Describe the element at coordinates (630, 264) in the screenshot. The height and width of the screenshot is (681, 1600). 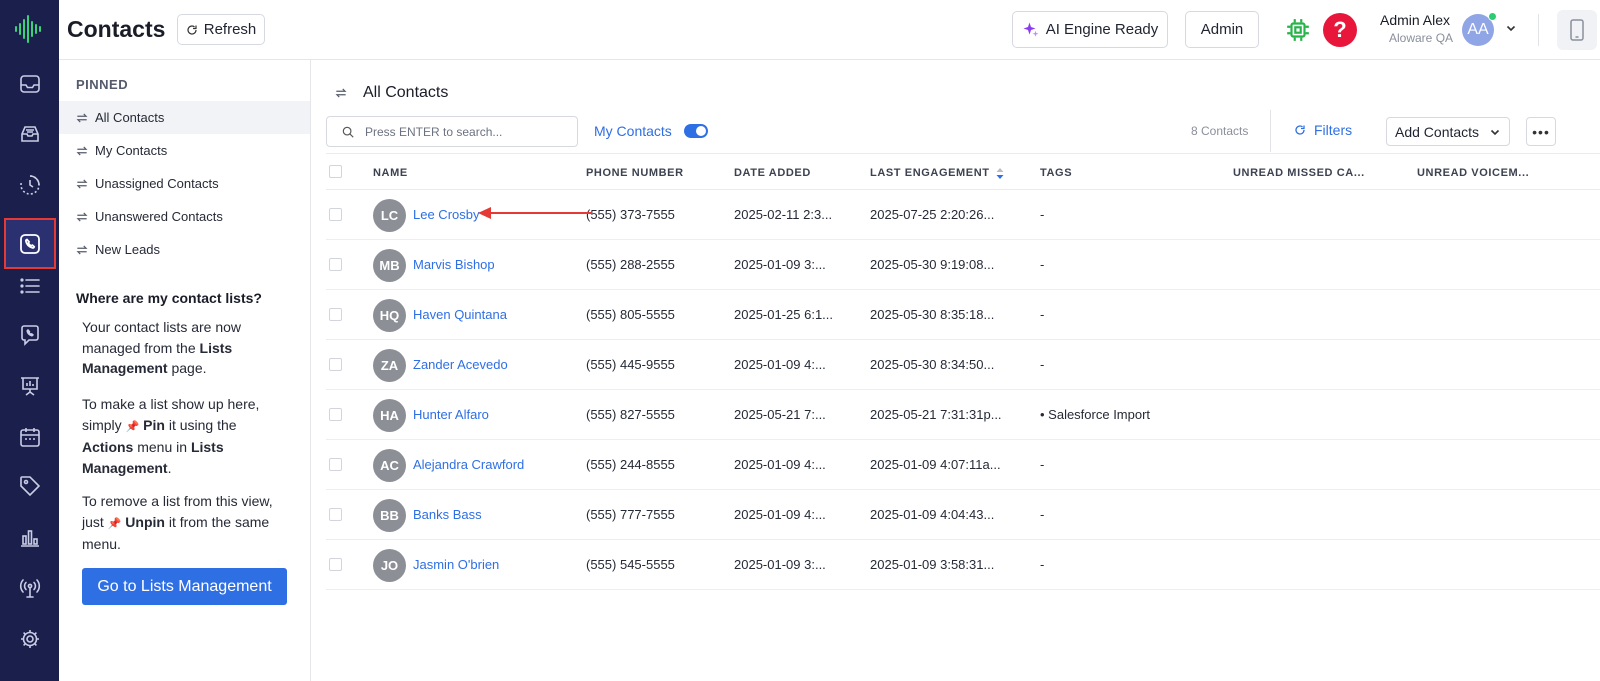
I see `phone-cell: (555) 288-2555` at that location.